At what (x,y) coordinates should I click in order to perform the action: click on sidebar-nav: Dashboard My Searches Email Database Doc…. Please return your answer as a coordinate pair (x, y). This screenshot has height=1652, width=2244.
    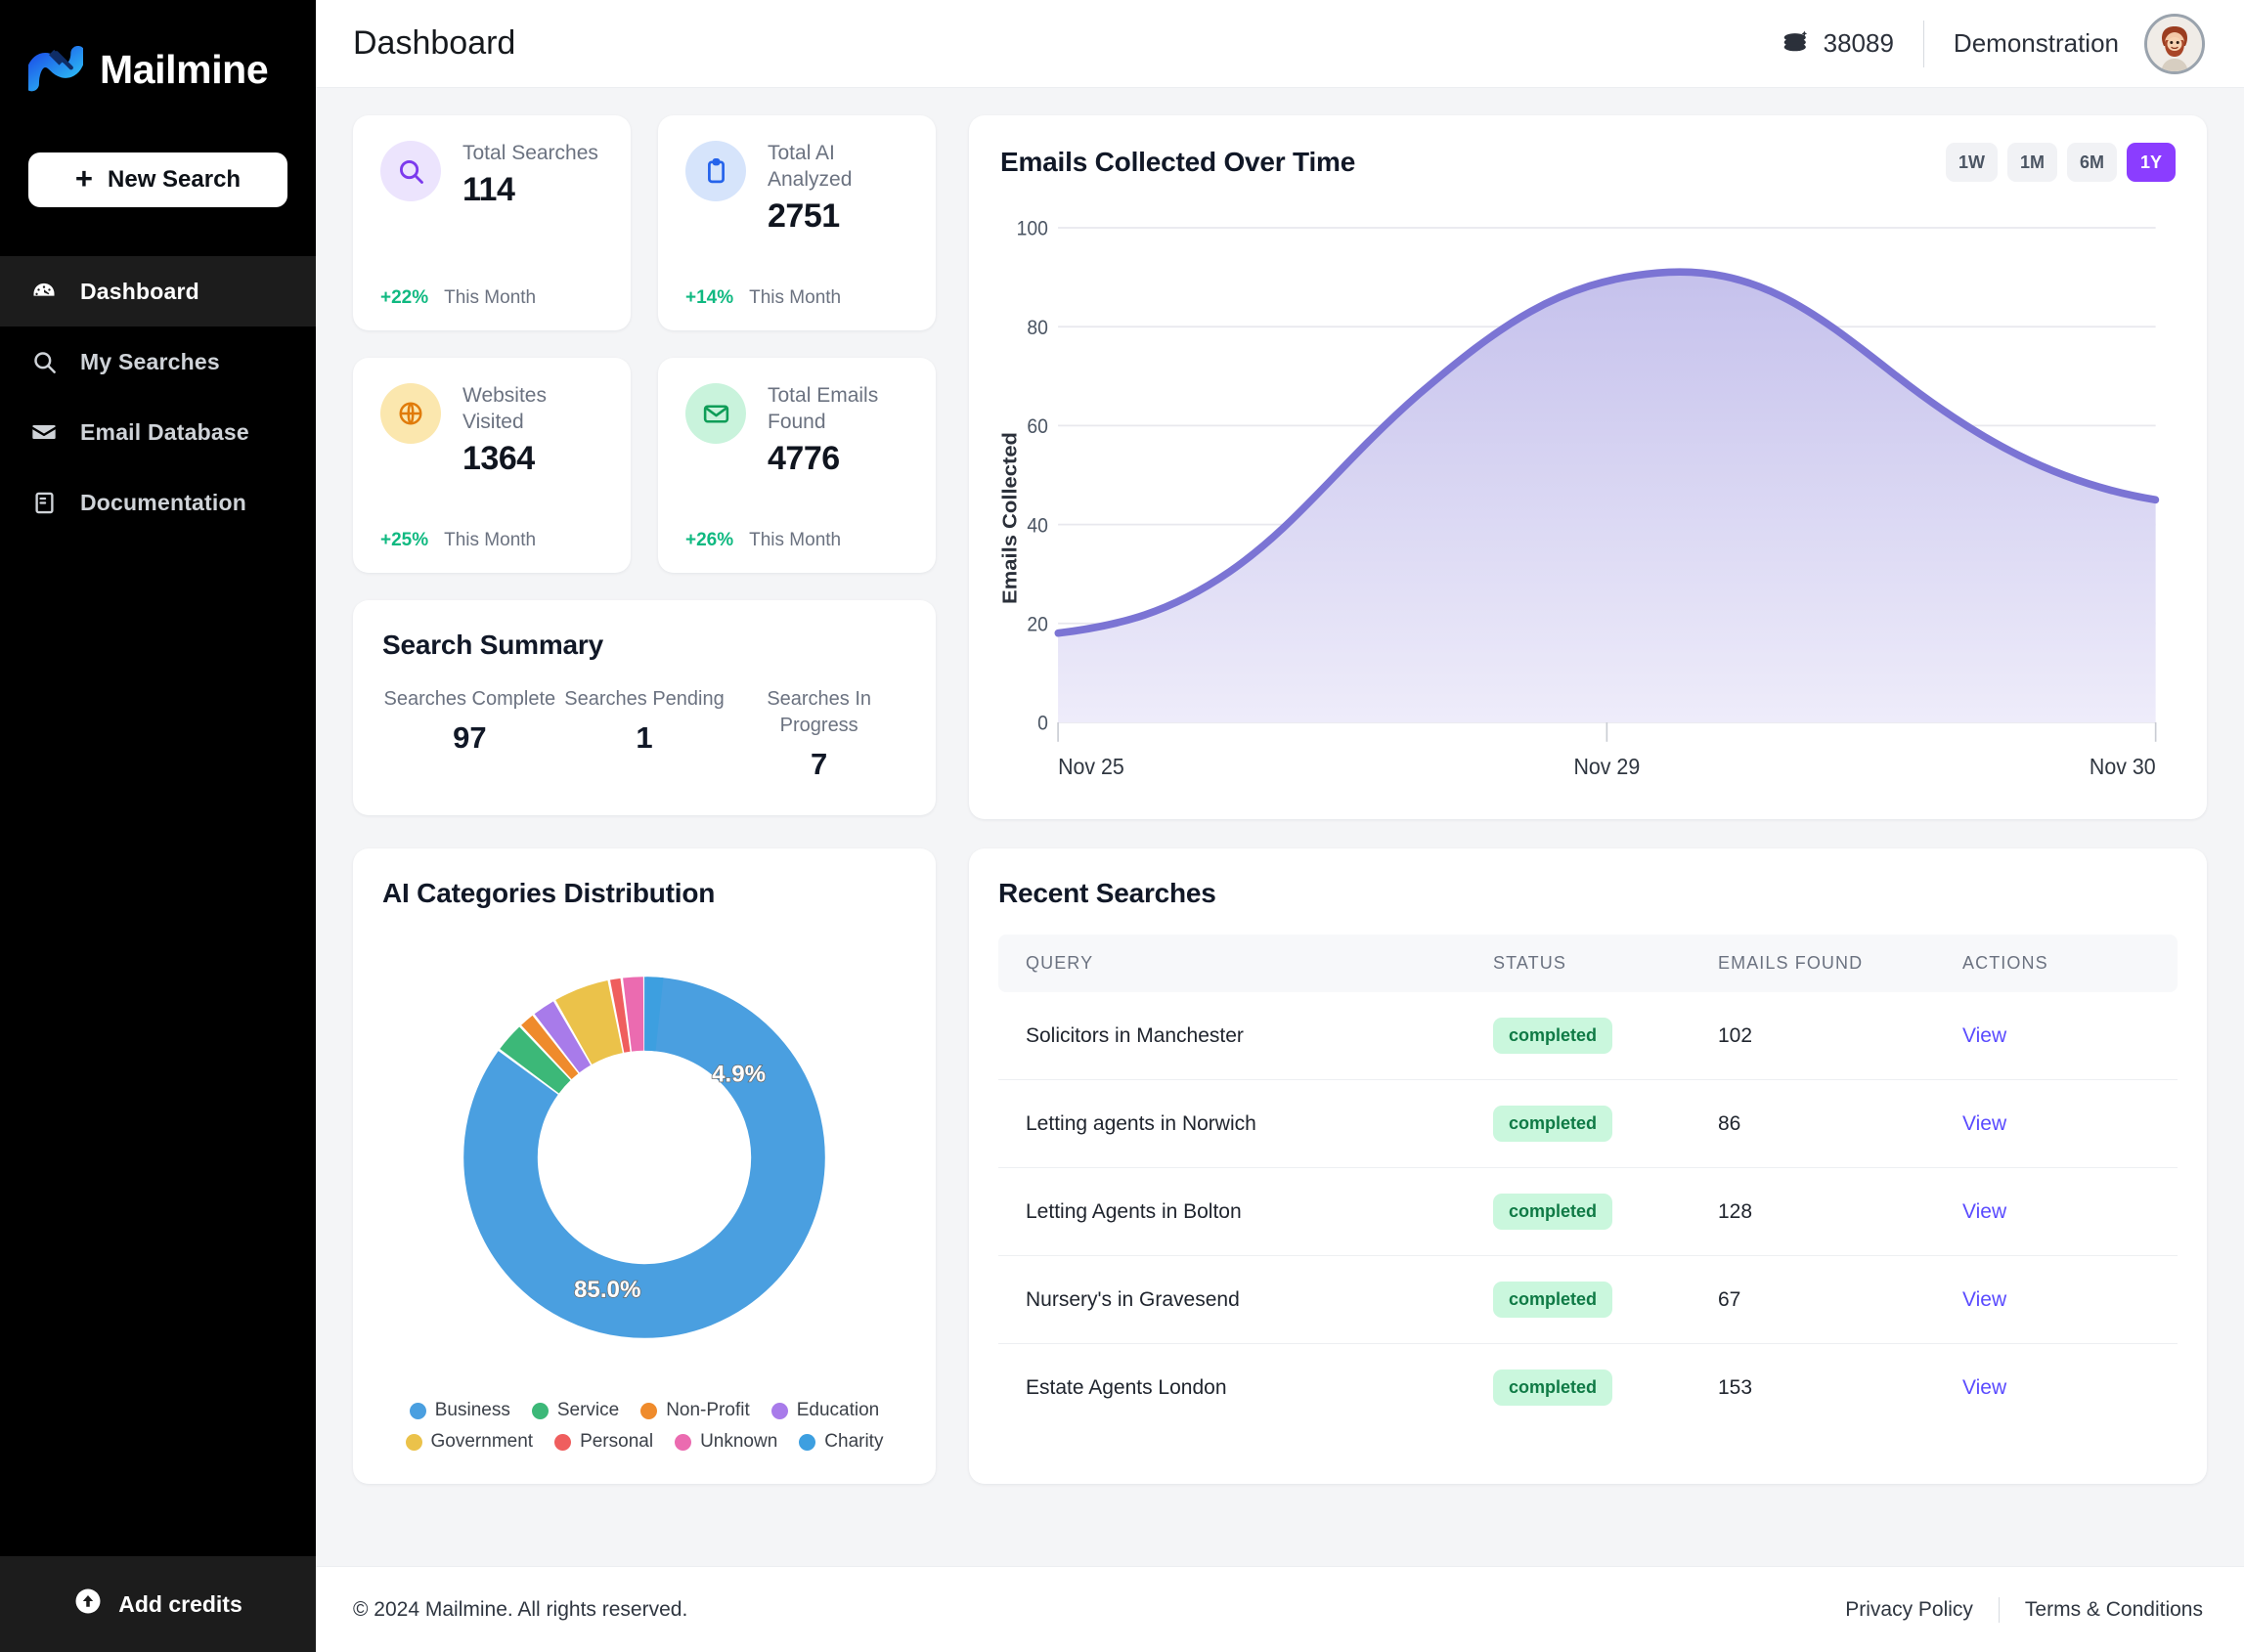
    Looking at the image, I should click on (158, 397).